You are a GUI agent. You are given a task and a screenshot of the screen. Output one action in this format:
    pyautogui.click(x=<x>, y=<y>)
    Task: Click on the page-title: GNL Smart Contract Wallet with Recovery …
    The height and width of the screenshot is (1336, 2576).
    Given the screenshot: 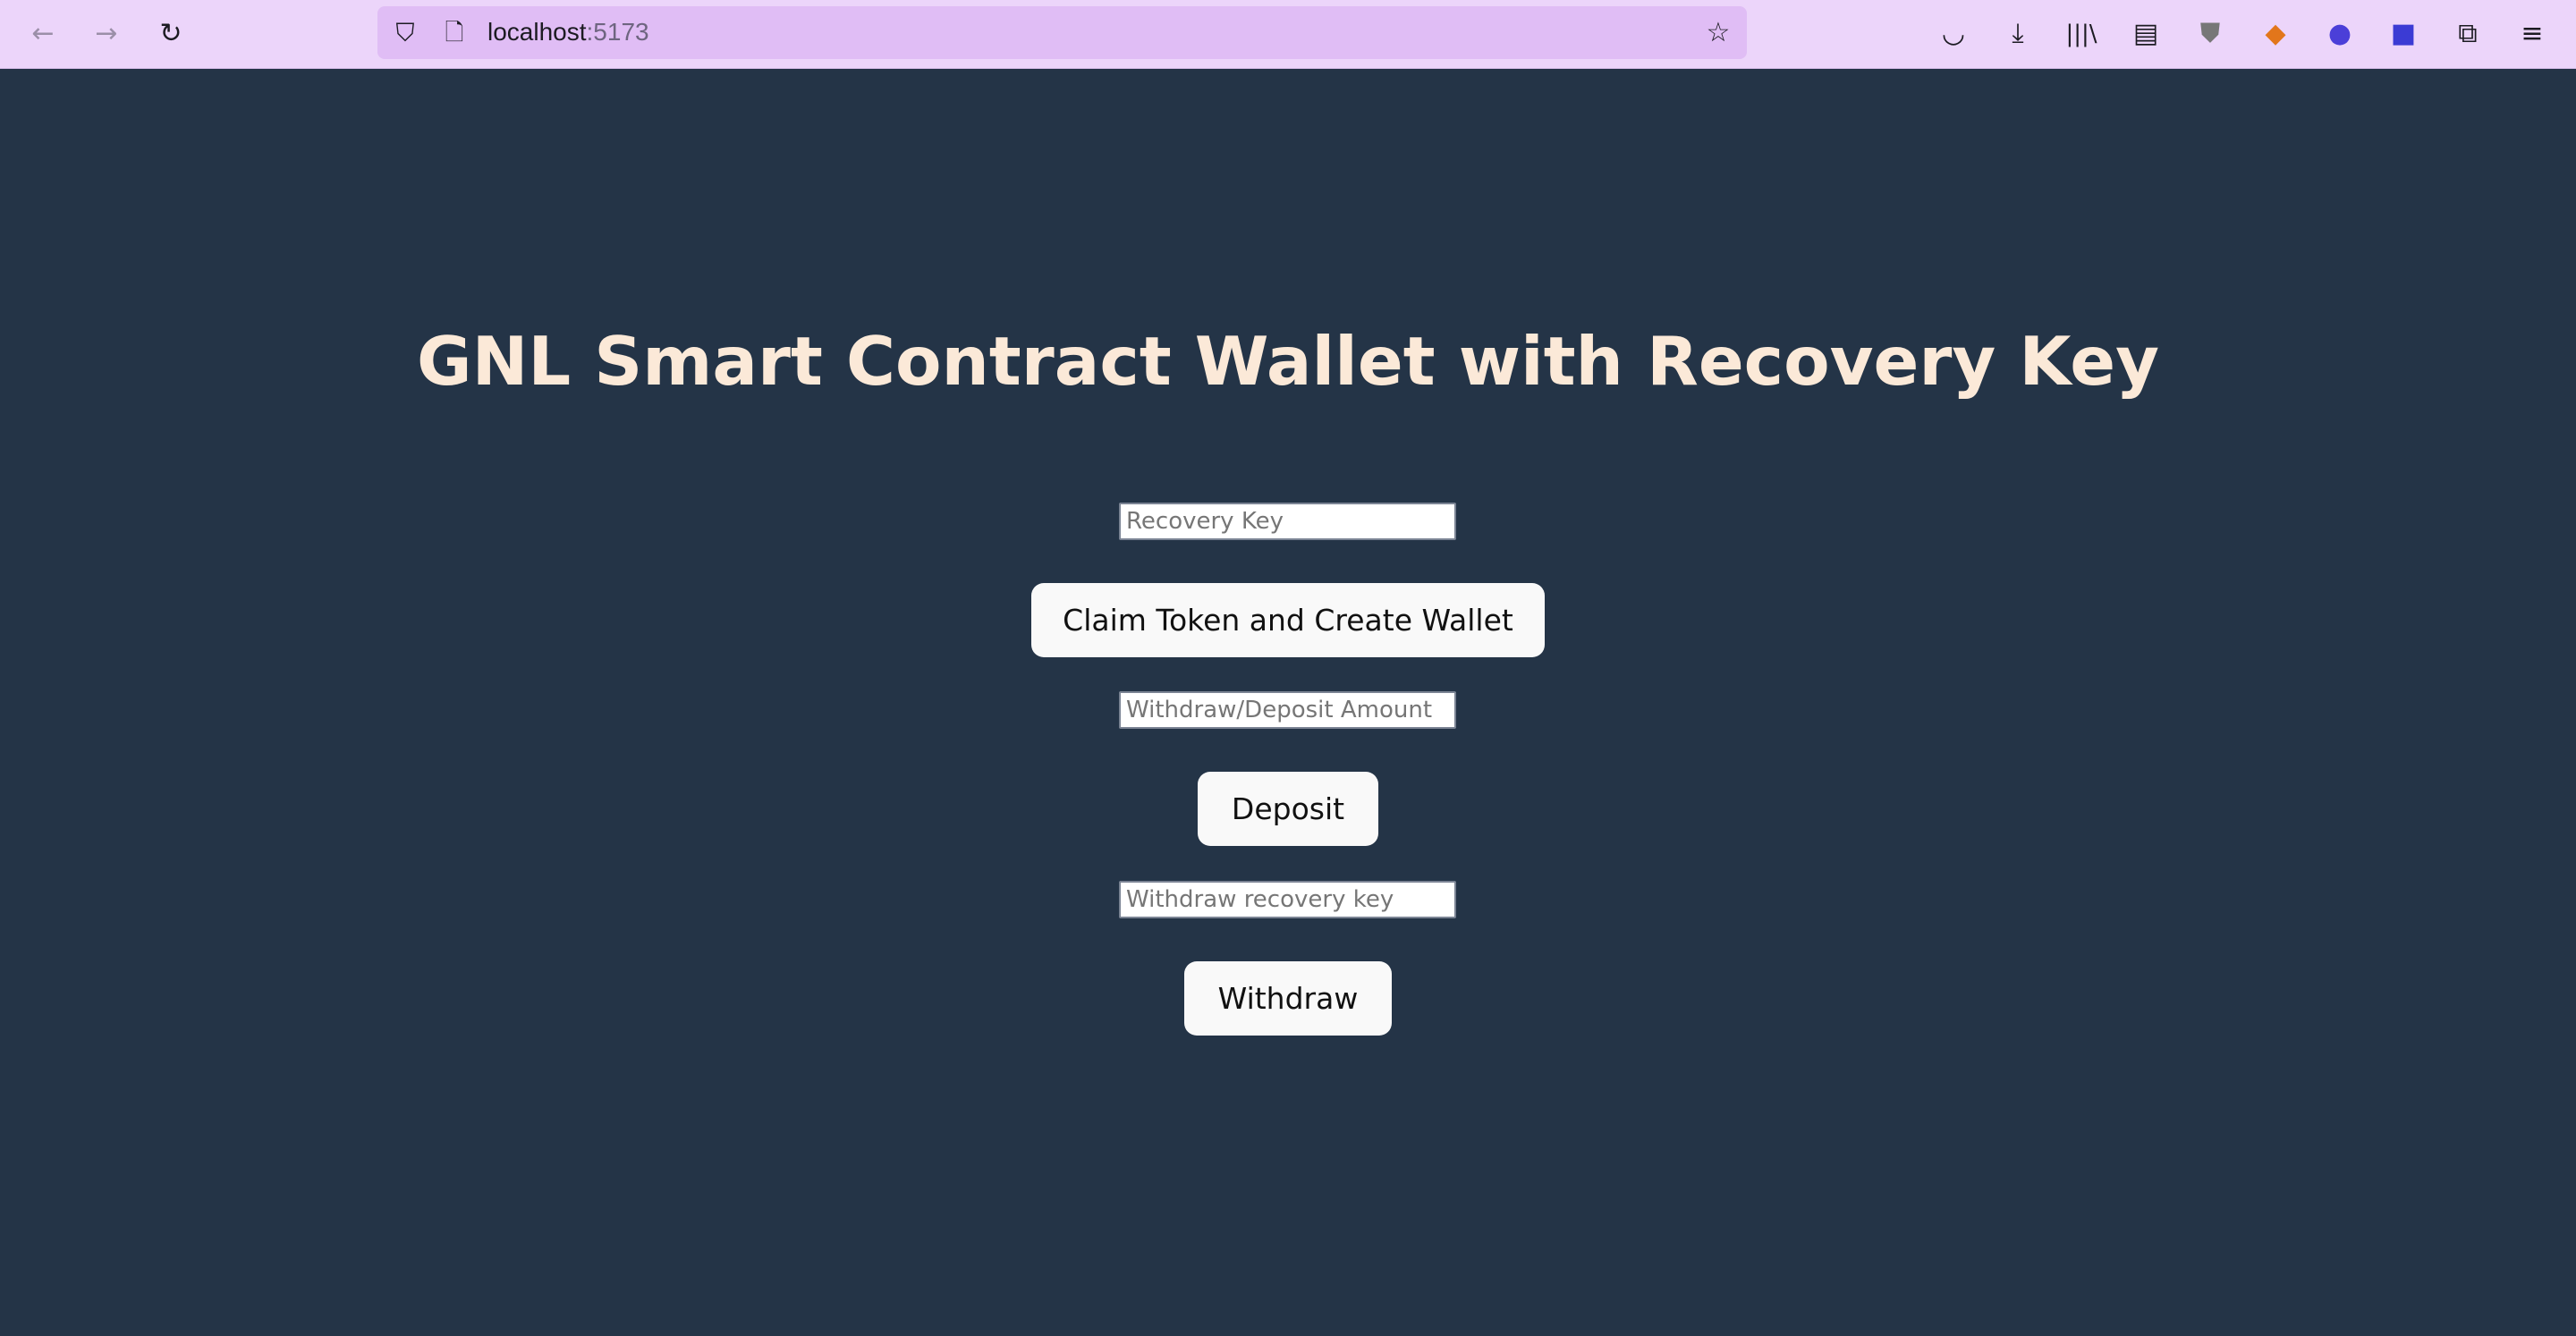 What is the action you would take?
    pyautogui.click(x=1288, y=362)
    